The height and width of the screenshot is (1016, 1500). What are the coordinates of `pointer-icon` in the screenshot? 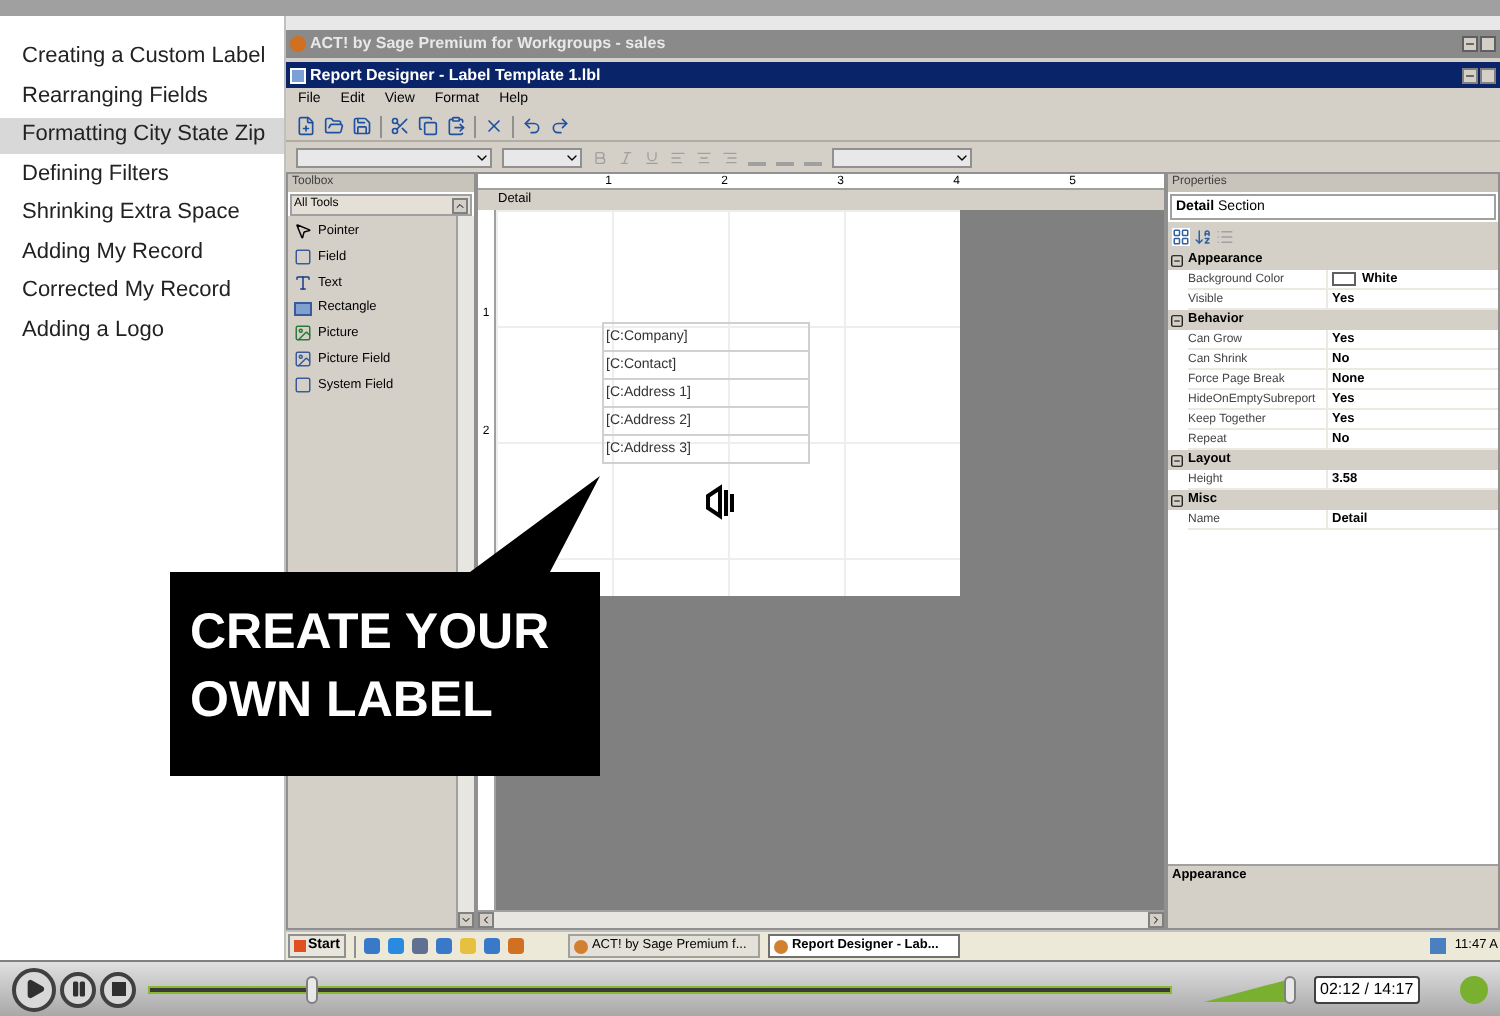 It's located at (303, 231).